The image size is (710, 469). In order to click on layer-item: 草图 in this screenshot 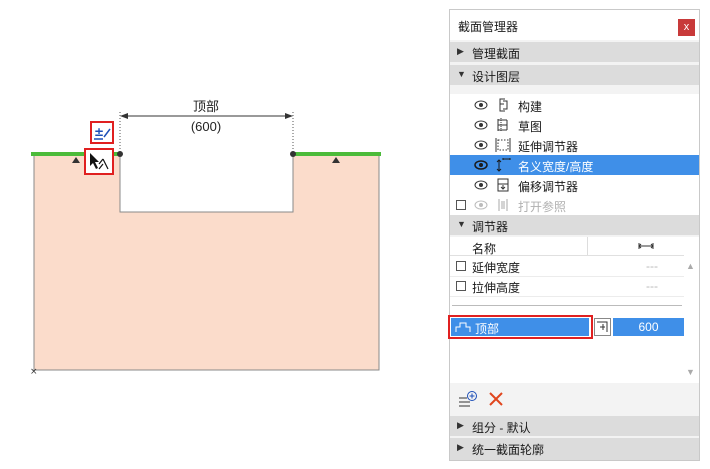, I will do `click(574, 125)`.